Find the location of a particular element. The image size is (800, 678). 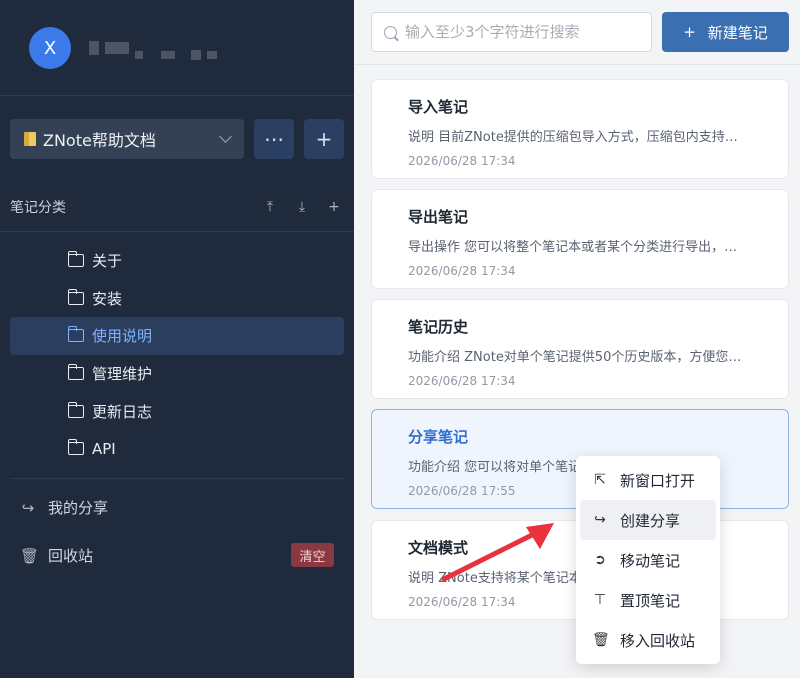

new-note-button: + 新建笔记 is located at coordinates (725, 32).